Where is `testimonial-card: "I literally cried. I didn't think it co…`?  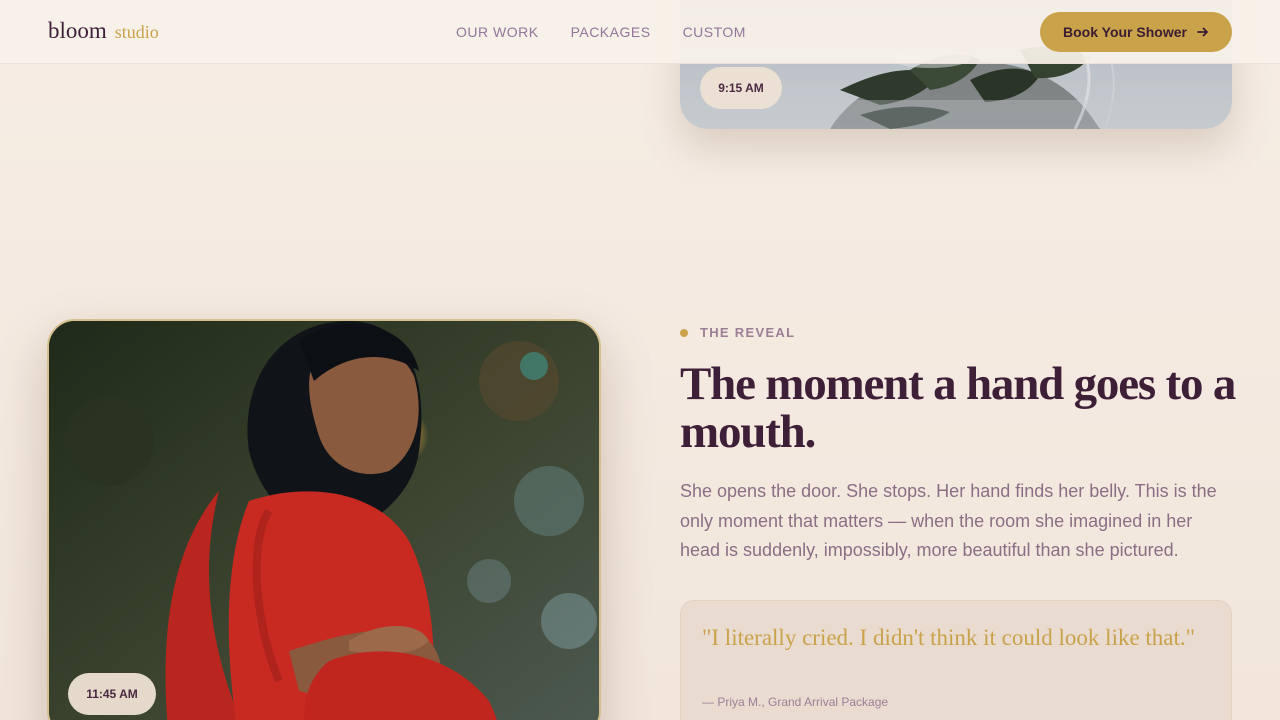 testimonial-card: "I literally cried. I didn't think it co… is located at coordinates (956, 660).